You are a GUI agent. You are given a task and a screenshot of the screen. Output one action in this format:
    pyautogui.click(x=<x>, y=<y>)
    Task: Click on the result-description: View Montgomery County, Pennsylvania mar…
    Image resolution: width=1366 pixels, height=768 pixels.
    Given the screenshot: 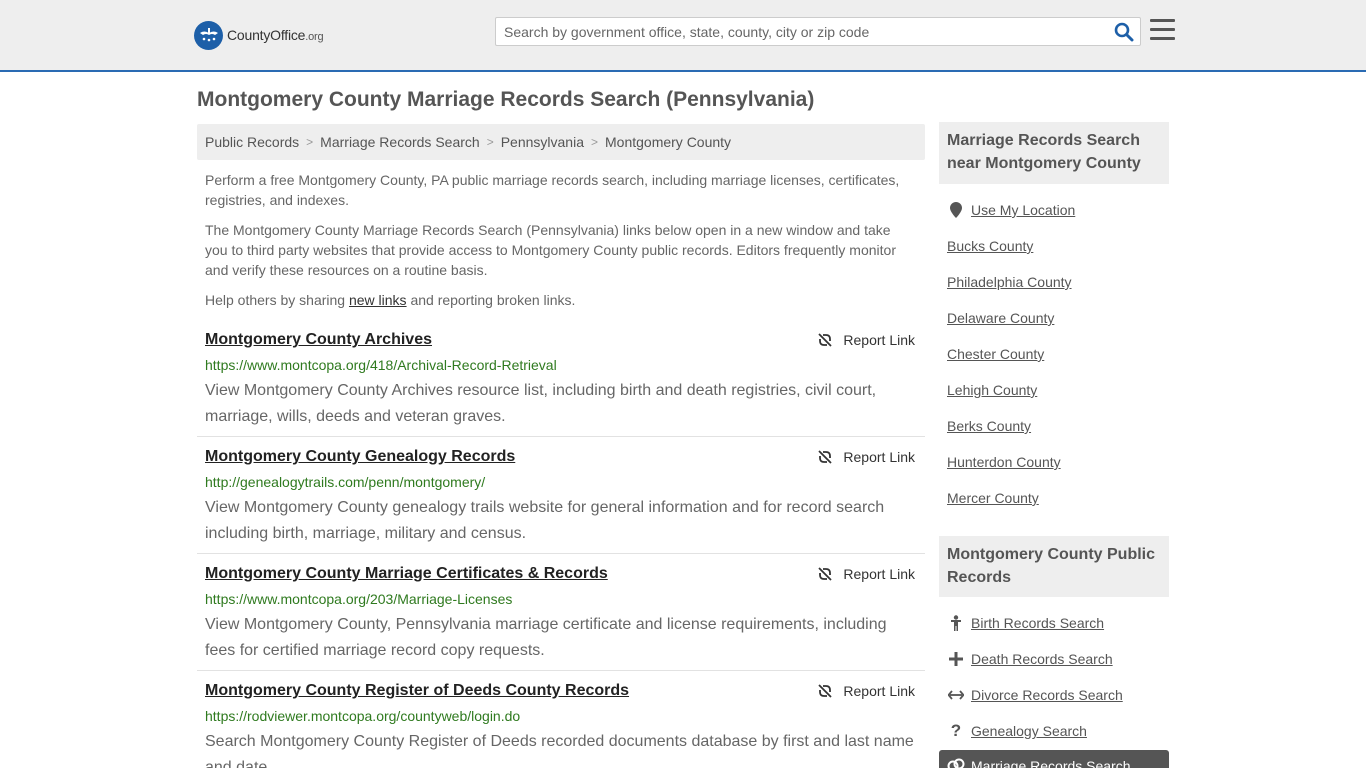 What is the action you would take?
    pyautogui.click(x=546, y=637)
    